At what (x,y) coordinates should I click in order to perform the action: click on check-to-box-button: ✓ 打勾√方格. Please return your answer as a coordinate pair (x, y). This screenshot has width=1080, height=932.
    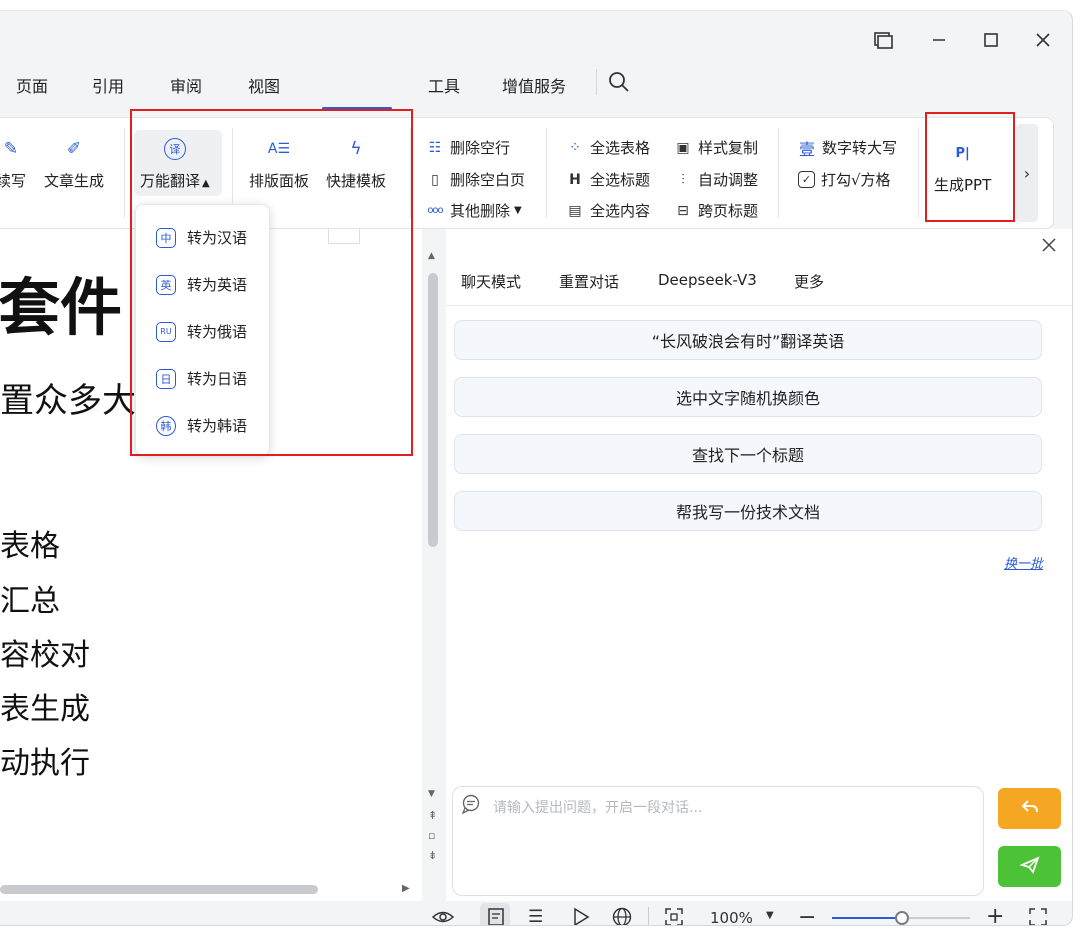
    Looking at the image, I should click on (844, 179).